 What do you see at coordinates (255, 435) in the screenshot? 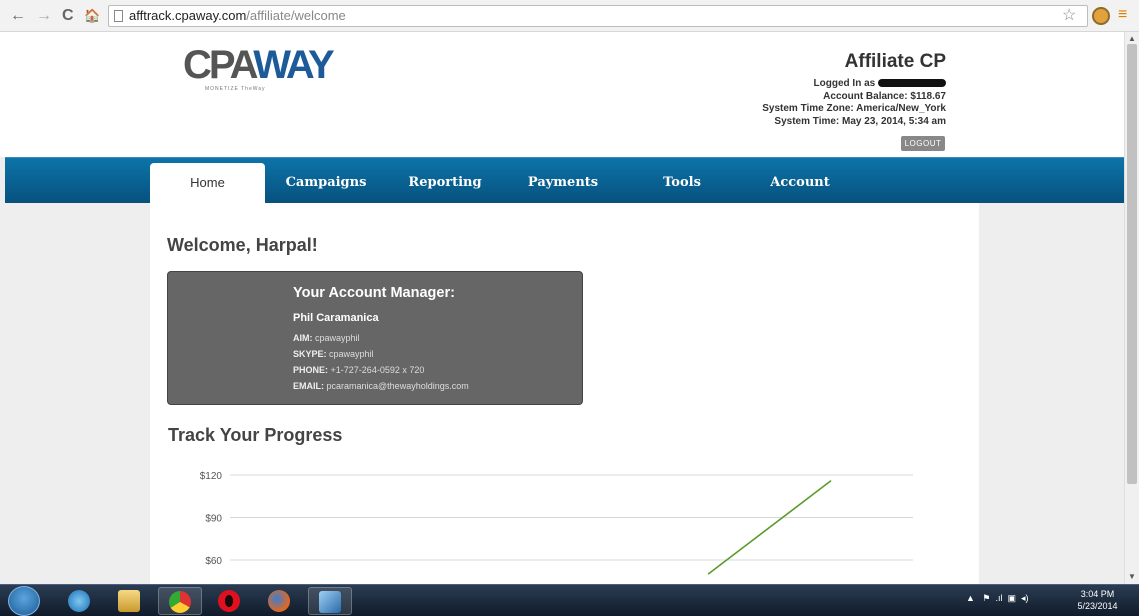
I see `progress-heading: Track Your Progress` at bounding box center [255, 435].